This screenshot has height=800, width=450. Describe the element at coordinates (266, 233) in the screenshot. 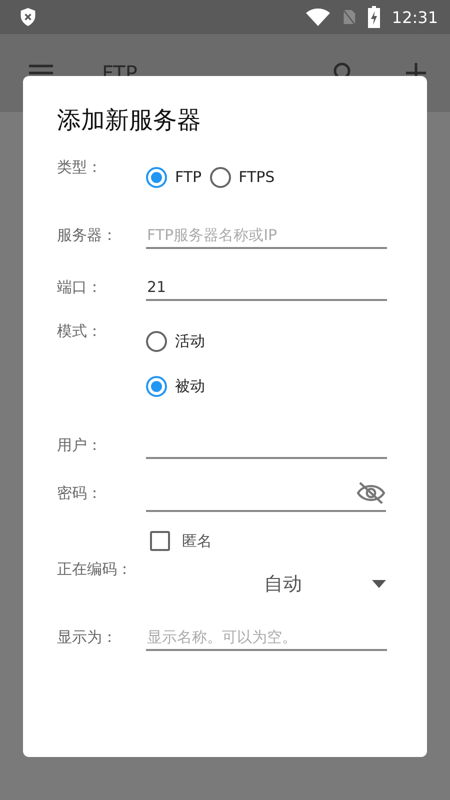

I see `server-field: FTP服务器名称或IP` at that location.